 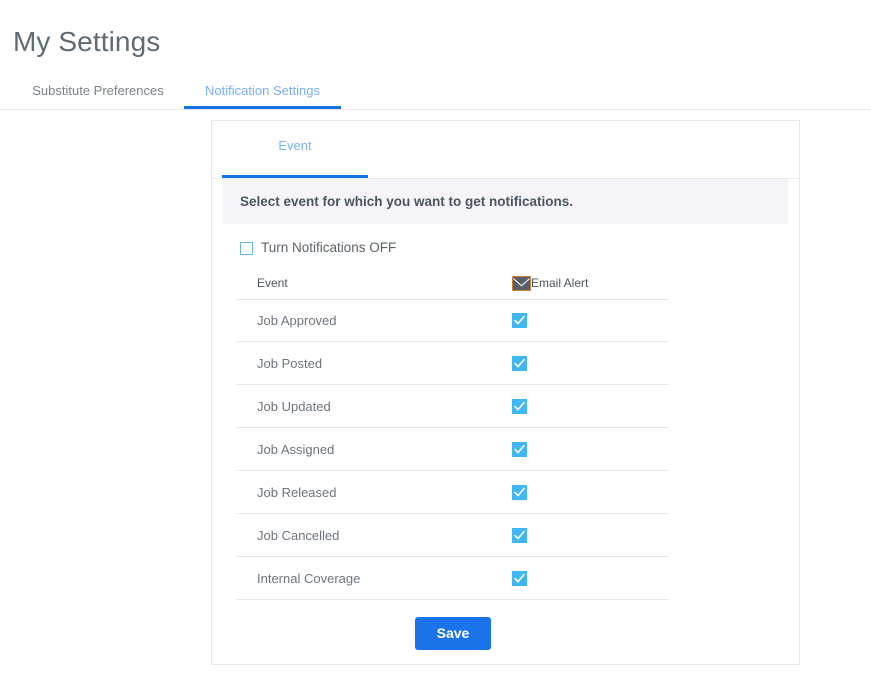 I want to click on save-button: Save, so click(x=453, y=633).